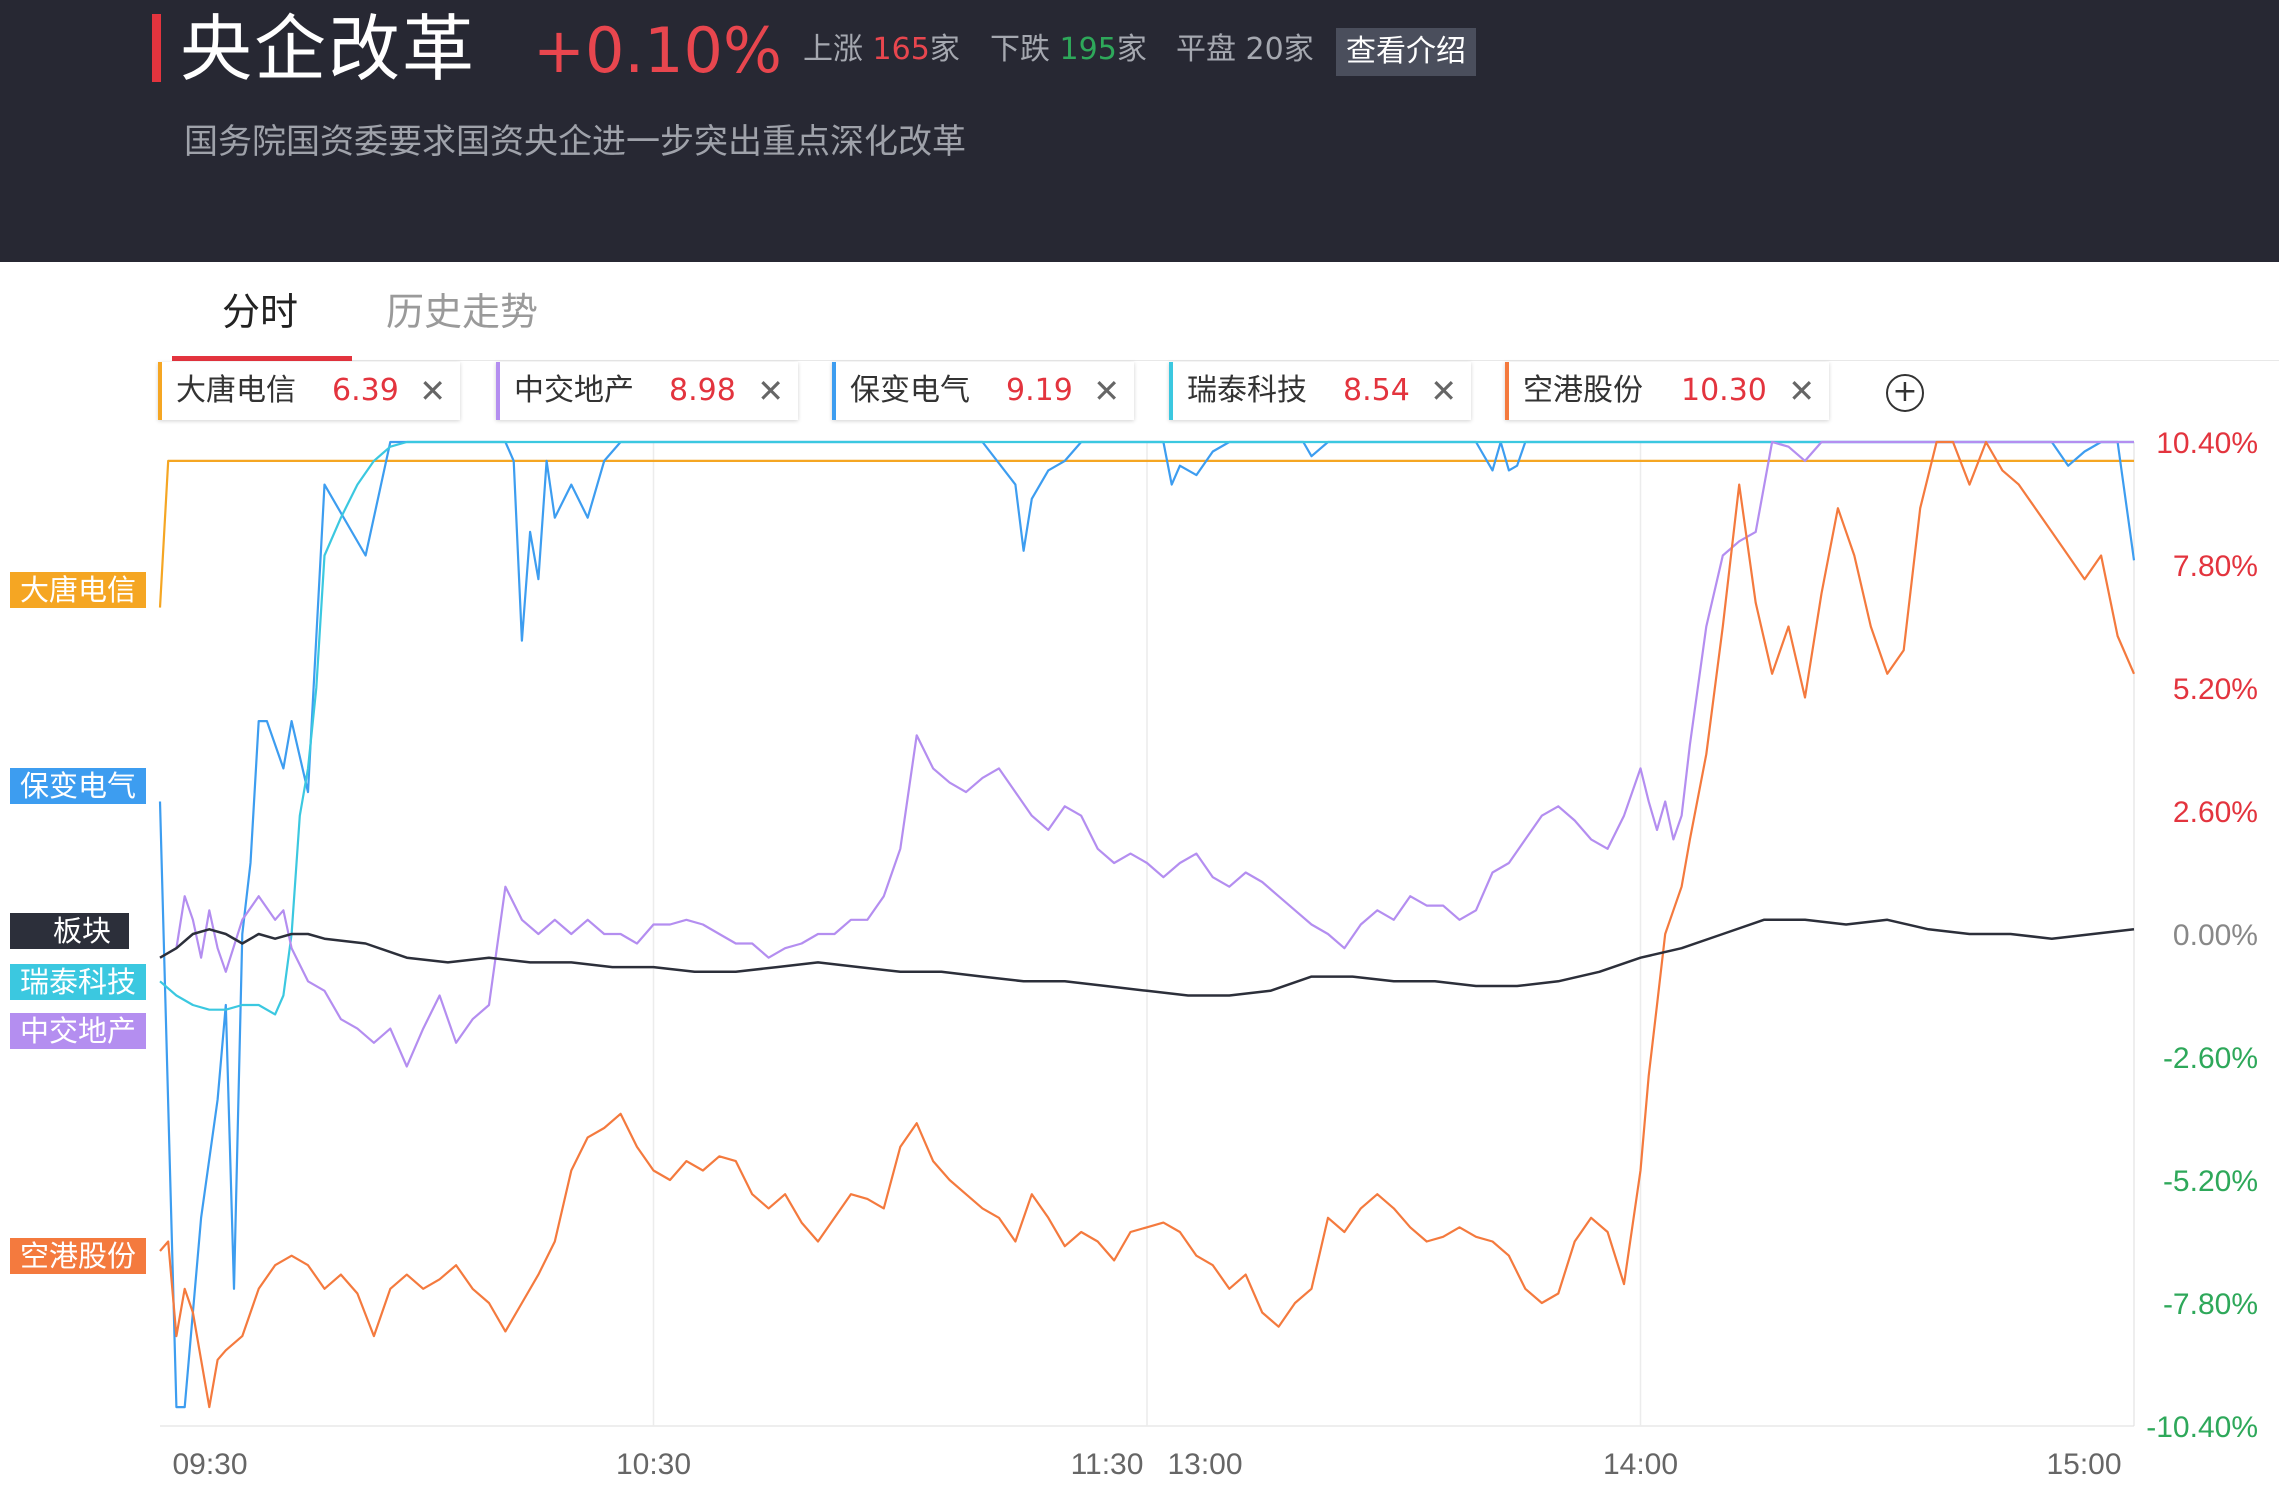  I want to click on y-tick-label: 7.80%, so click(2215, 566).